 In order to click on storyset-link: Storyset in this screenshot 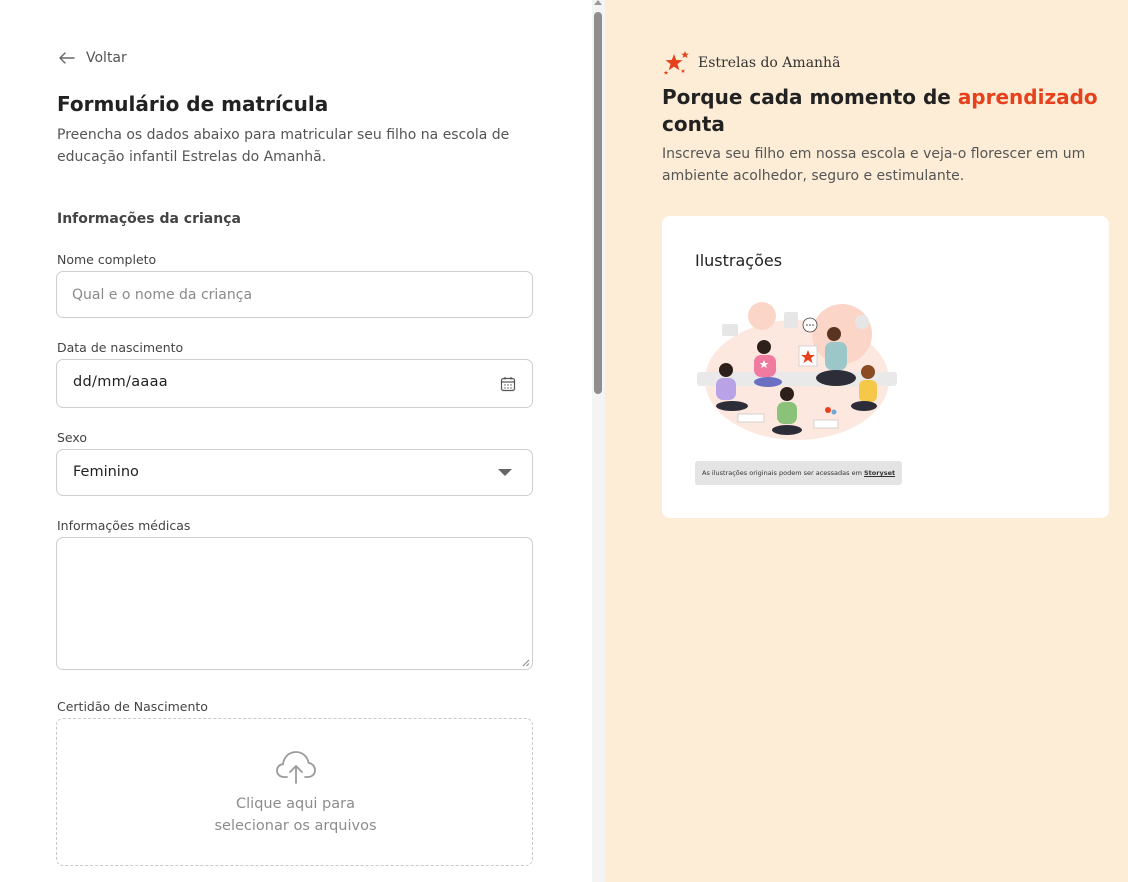, I will do `click(879, 473)`.